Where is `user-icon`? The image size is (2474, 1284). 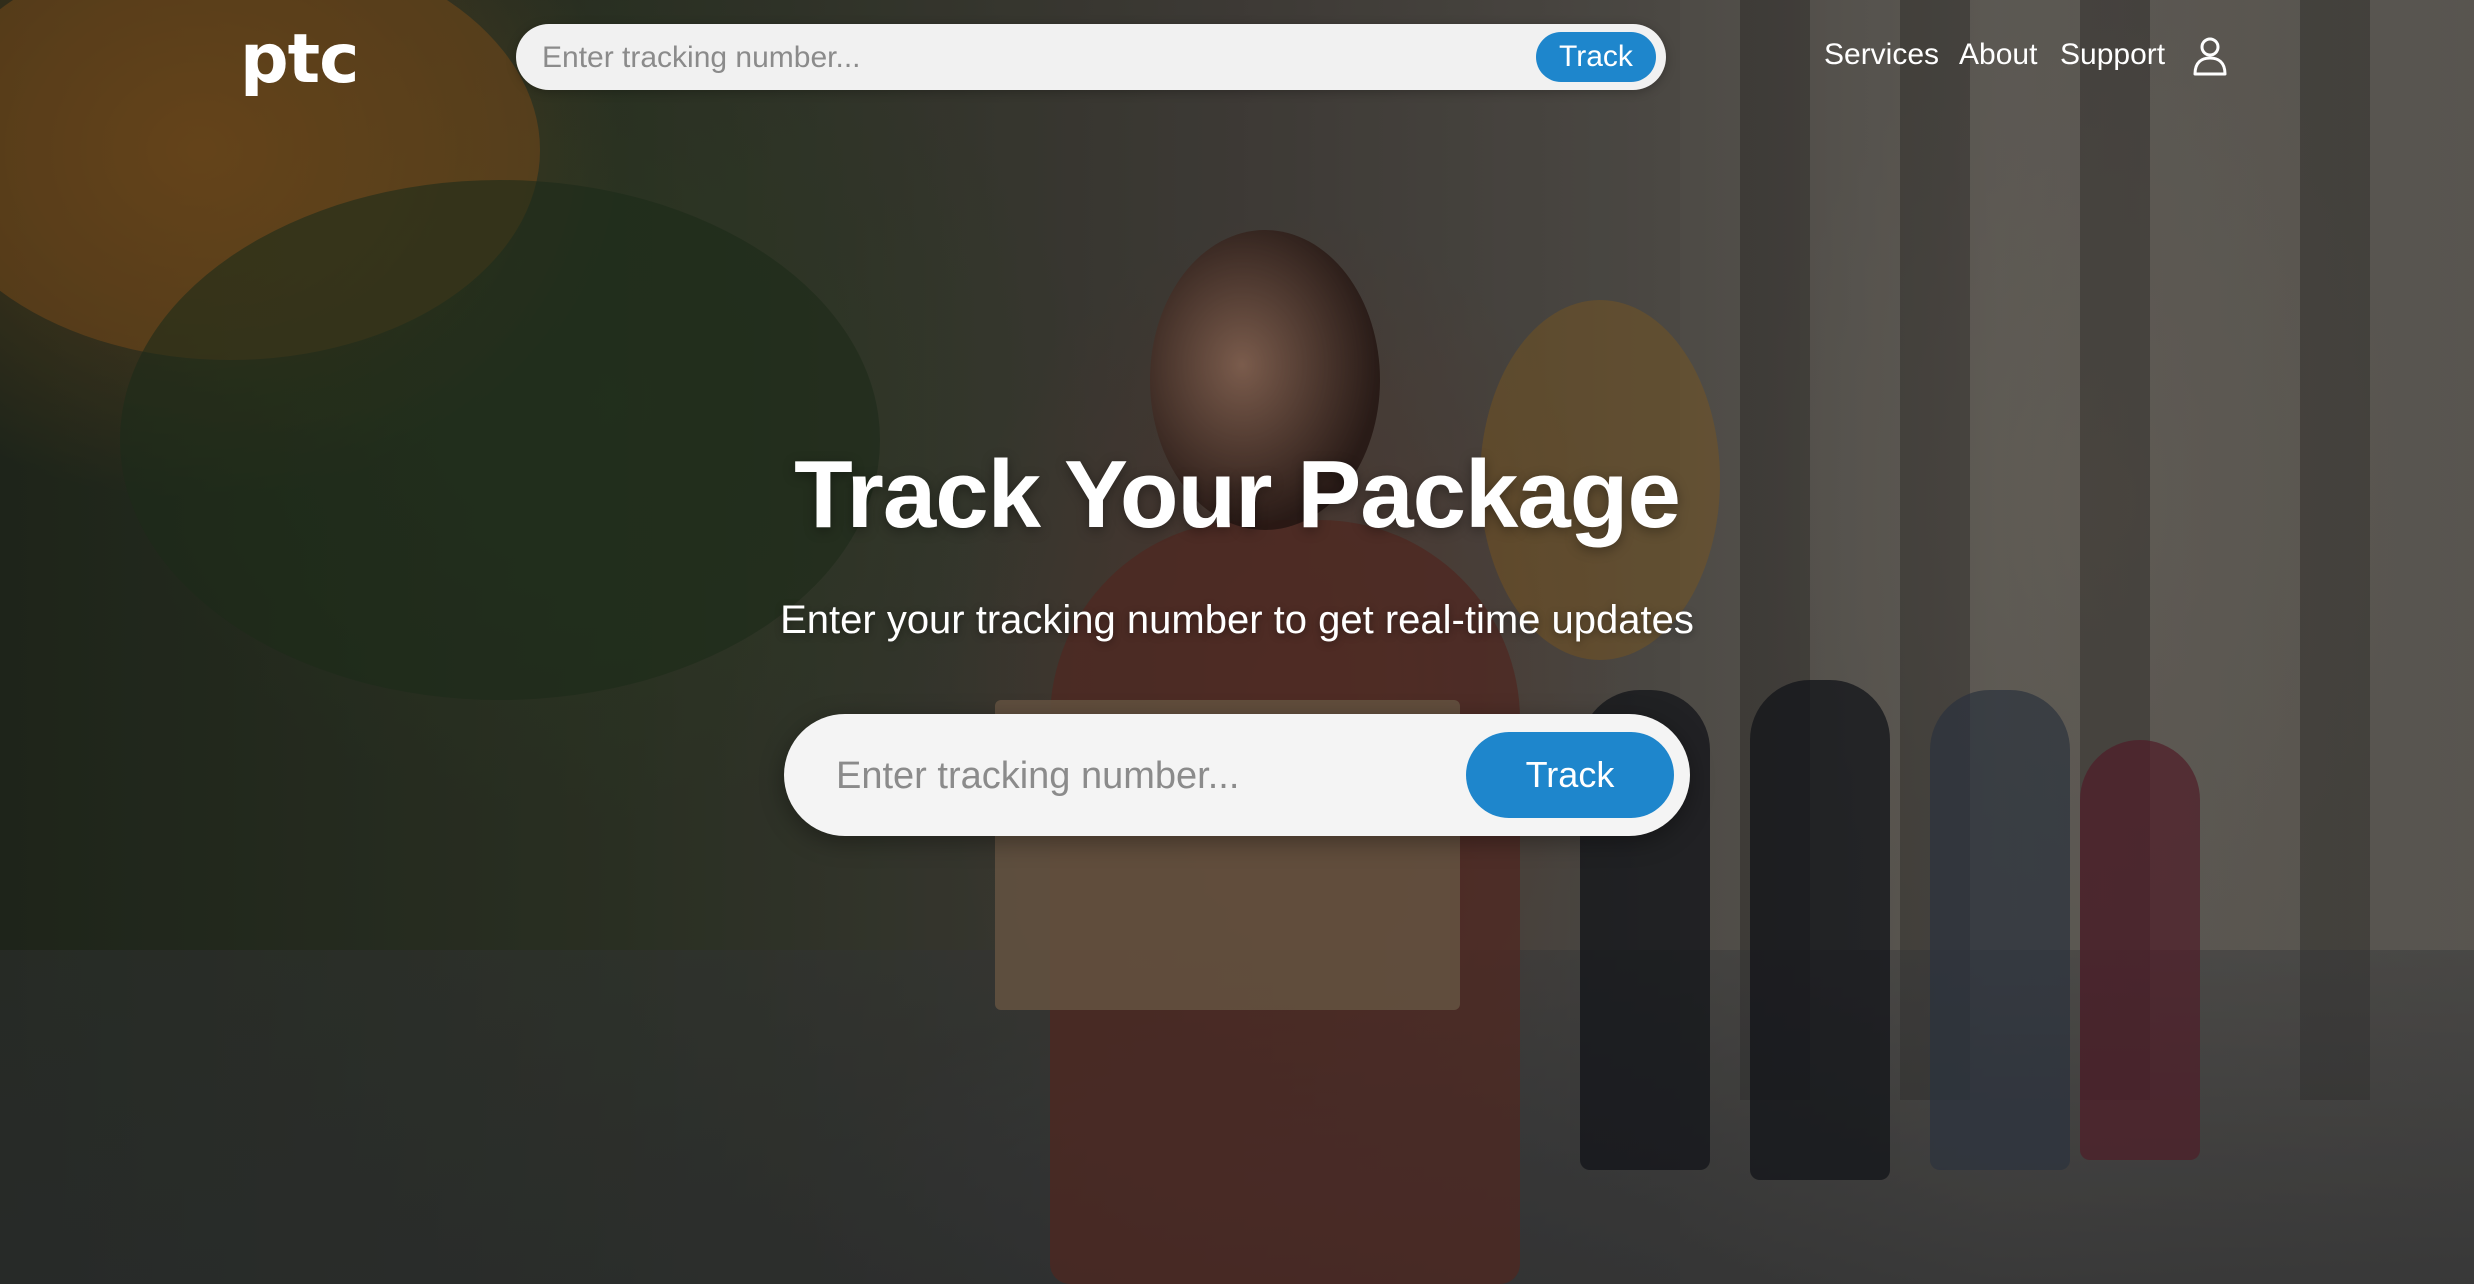 user-icon is located at coordinates (2210, 56).